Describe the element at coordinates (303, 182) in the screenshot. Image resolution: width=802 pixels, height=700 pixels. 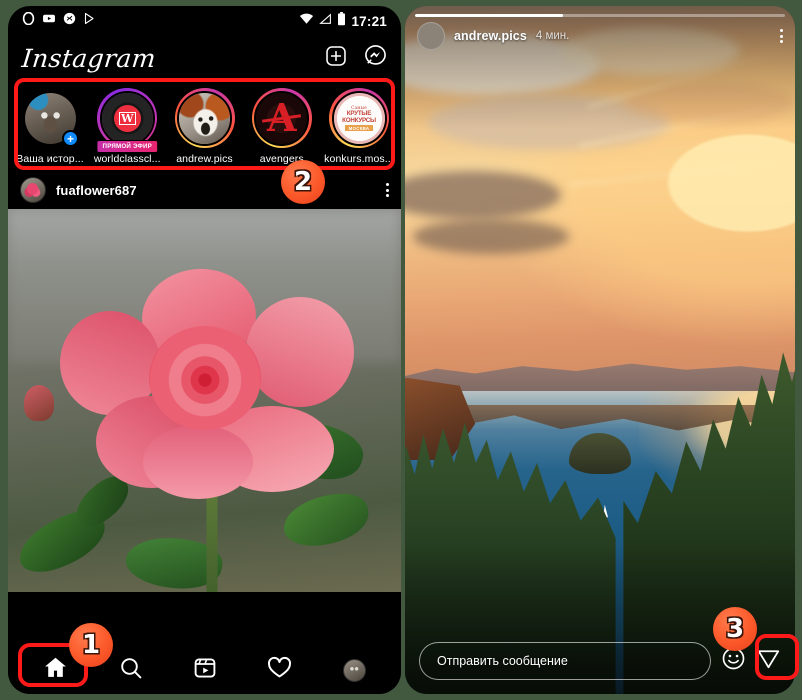
I see `step-badge-2: 2` at that location.